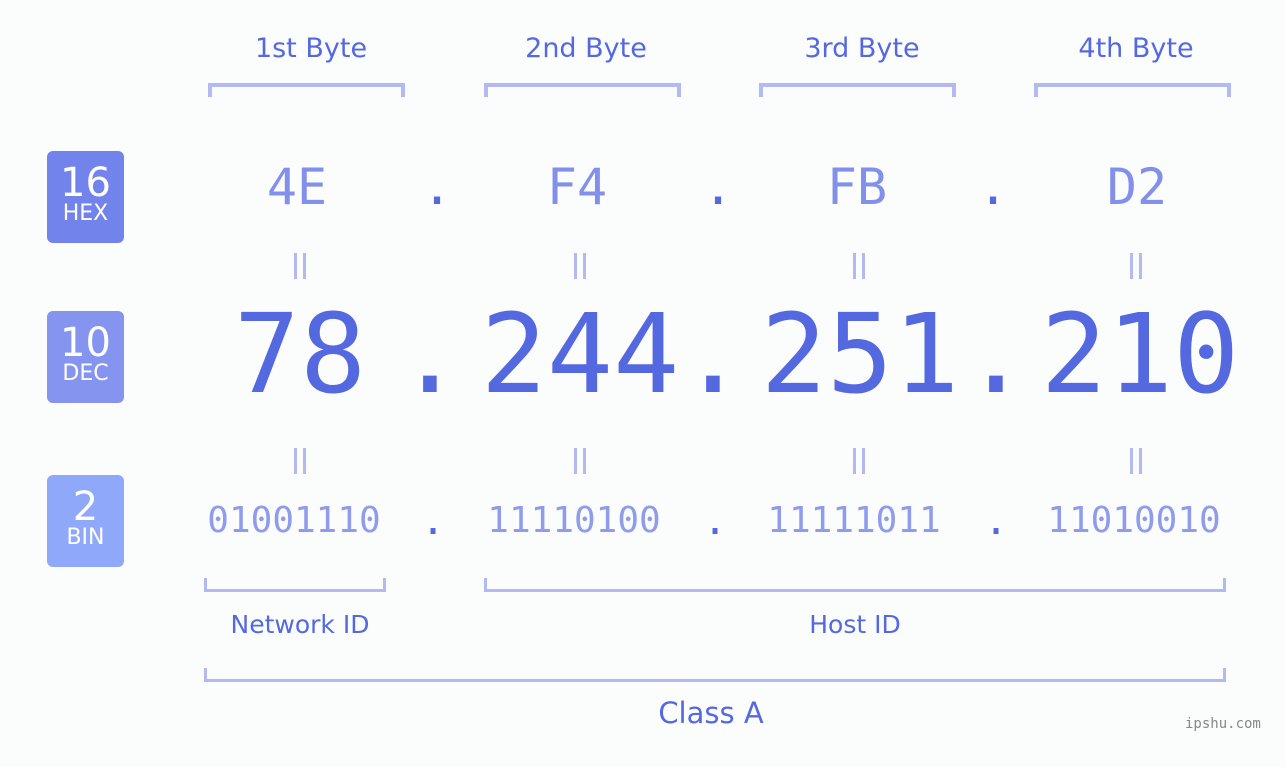 This screenshot has width=1285, height=767. I want to click on byte-label-2: 2nd Byte, so click(586, 48).